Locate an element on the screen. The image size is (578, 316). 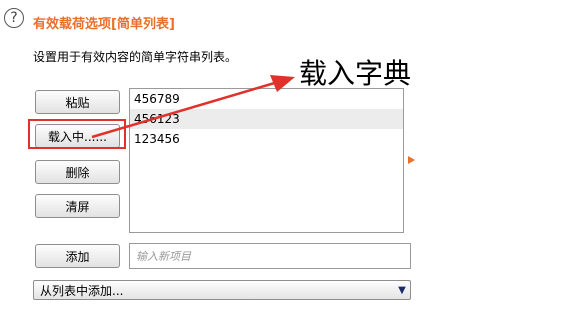
list-item: 123456 is located at coordinates (266, 139).